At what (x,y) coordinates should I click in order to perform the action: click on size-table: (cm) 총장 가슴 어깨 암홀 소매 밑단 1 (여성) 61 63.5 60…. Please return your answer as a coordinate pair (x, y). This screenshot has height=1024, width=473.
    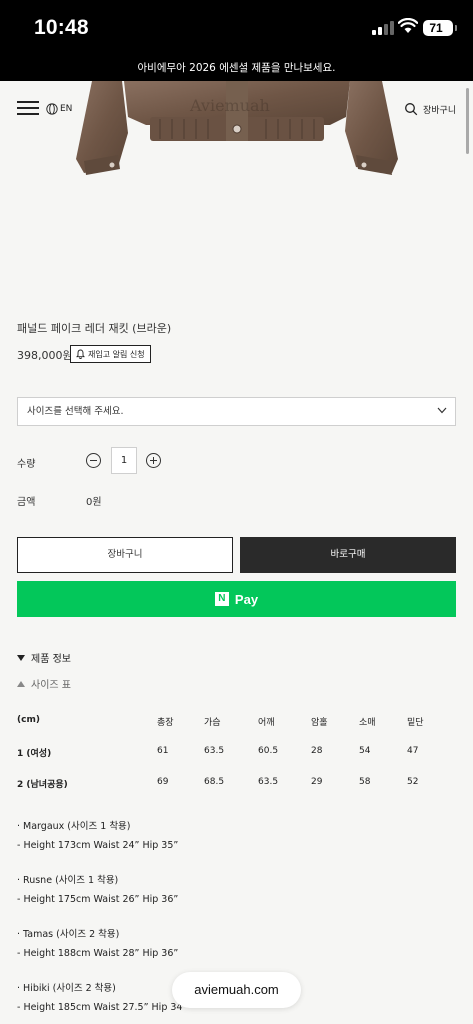
    Looking at the image, I should click on (237, 754).